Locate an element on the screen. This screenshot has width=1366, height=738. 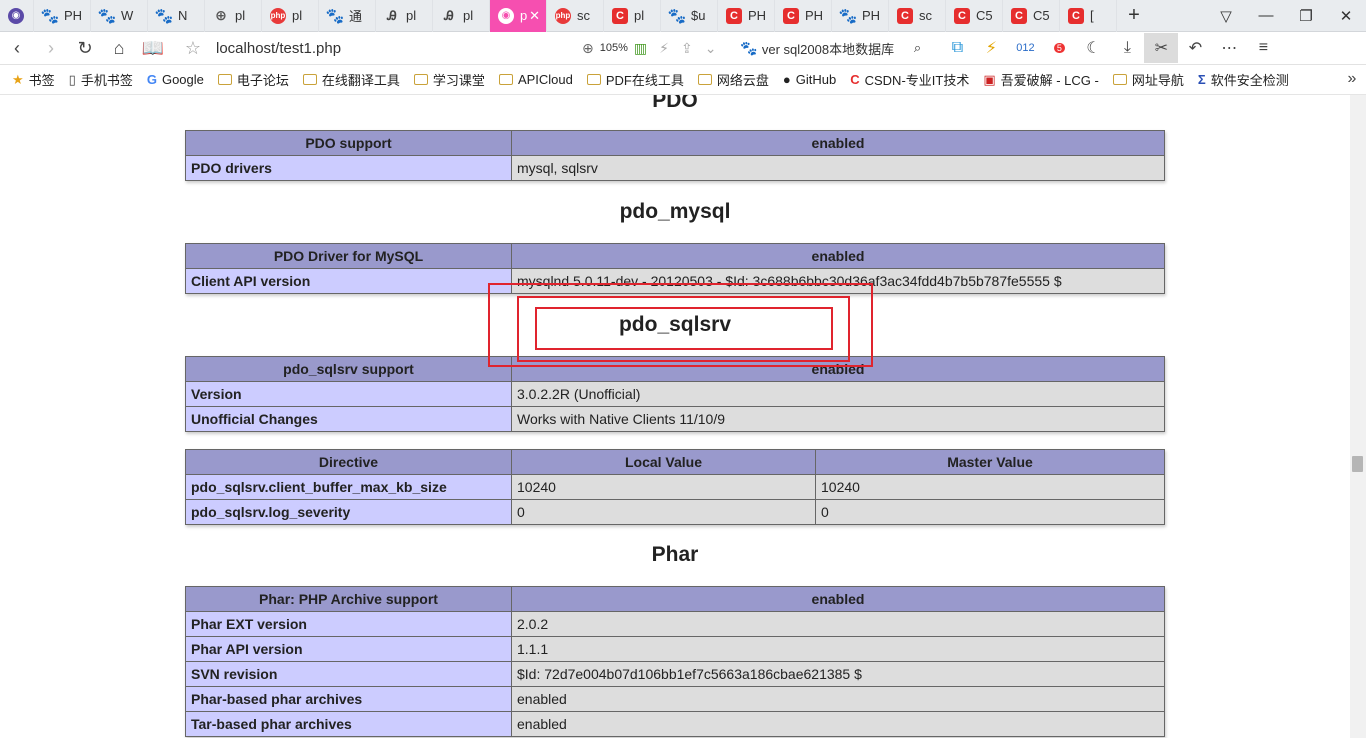
bookmark-item: ▣ 吾爱破解 - LCG - is located at coordinates (1041, 79).